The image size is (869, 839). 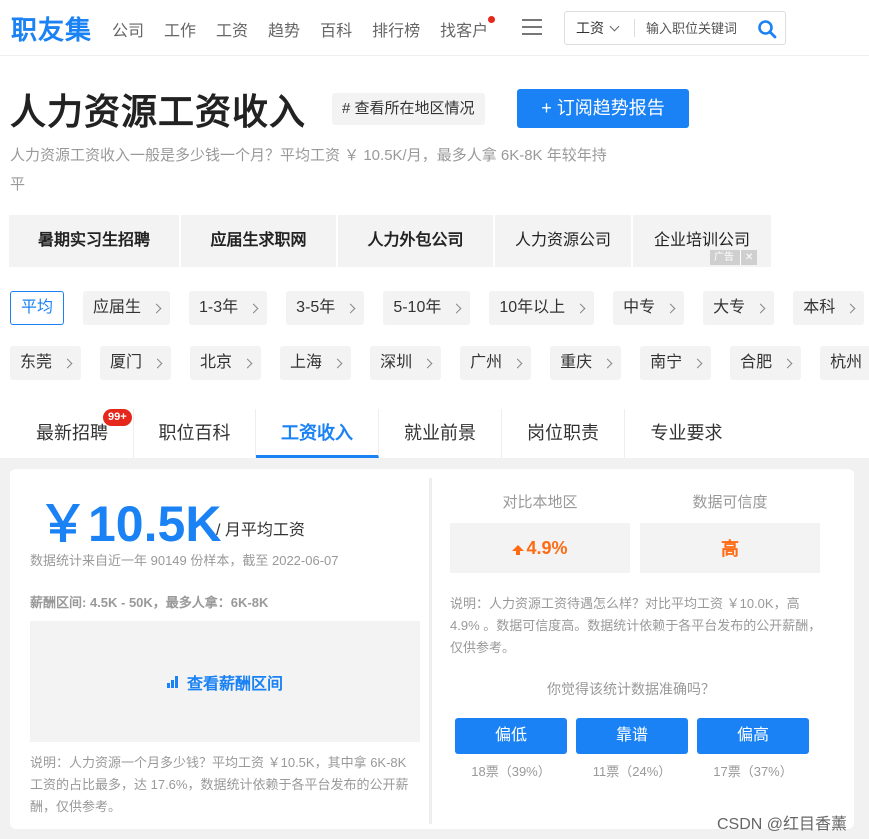 What do you see at coordinates (576, 362) in the screenshot?
I see `city-label: 重庆` at bounding box center [576, 362].